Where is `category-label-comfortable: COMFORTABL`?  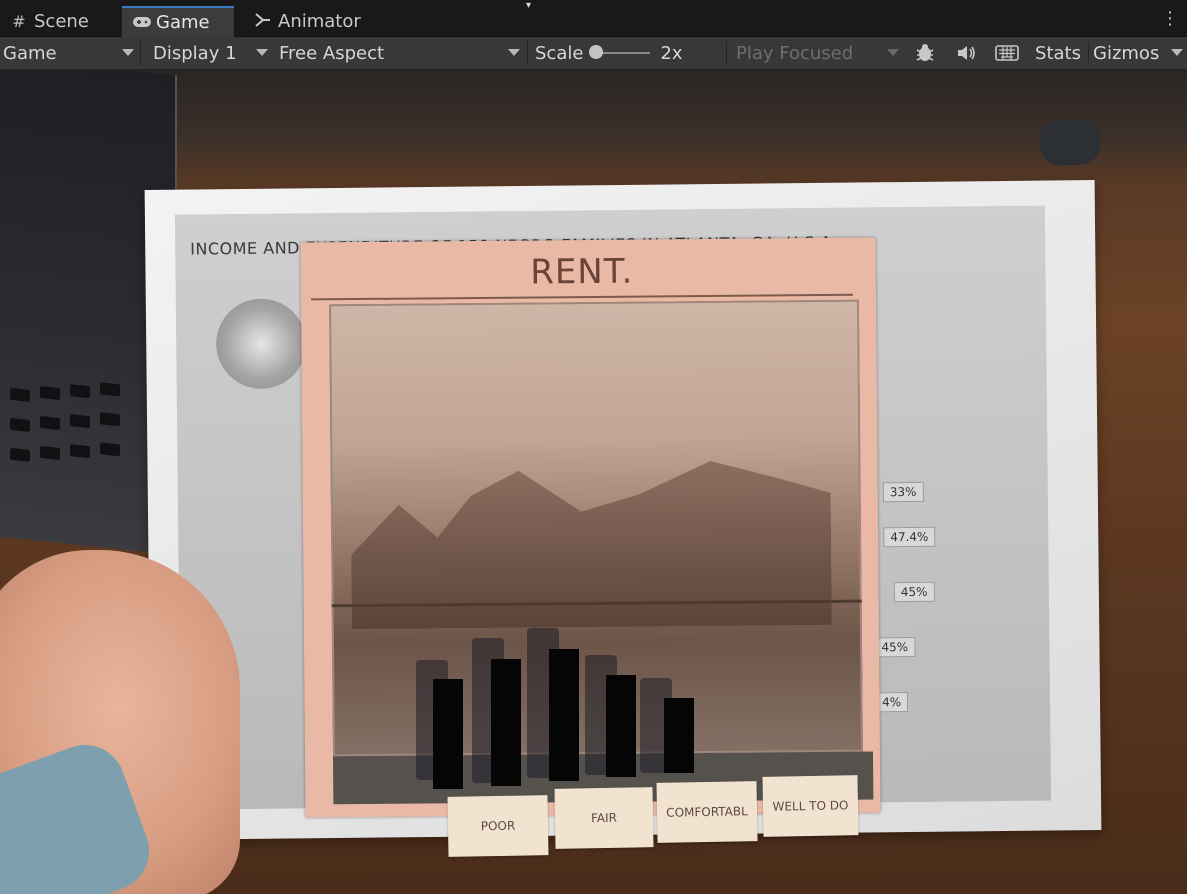
category-label-comfortable: COMFORTABL is located at coordinates (707, 812).